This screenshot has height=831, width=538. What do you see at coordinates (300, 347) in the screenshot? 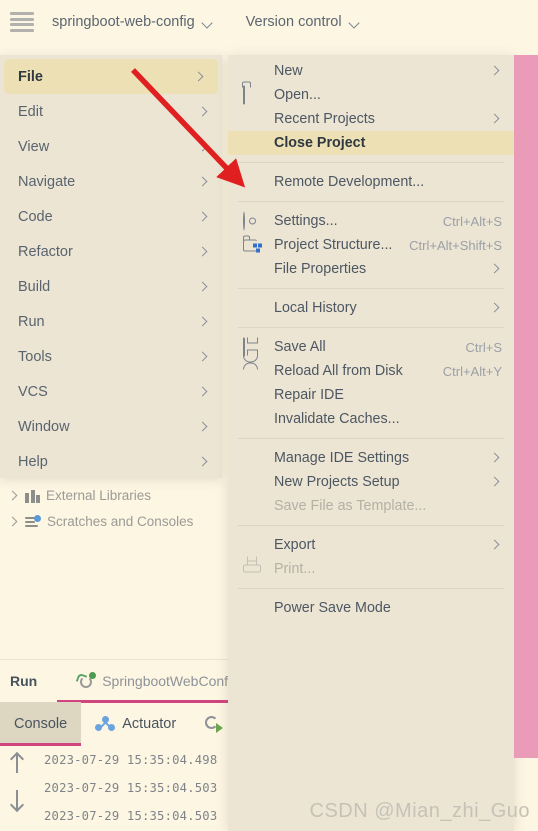
I see `file-menu-item-label: Save All` at bounding box center [300, 347].